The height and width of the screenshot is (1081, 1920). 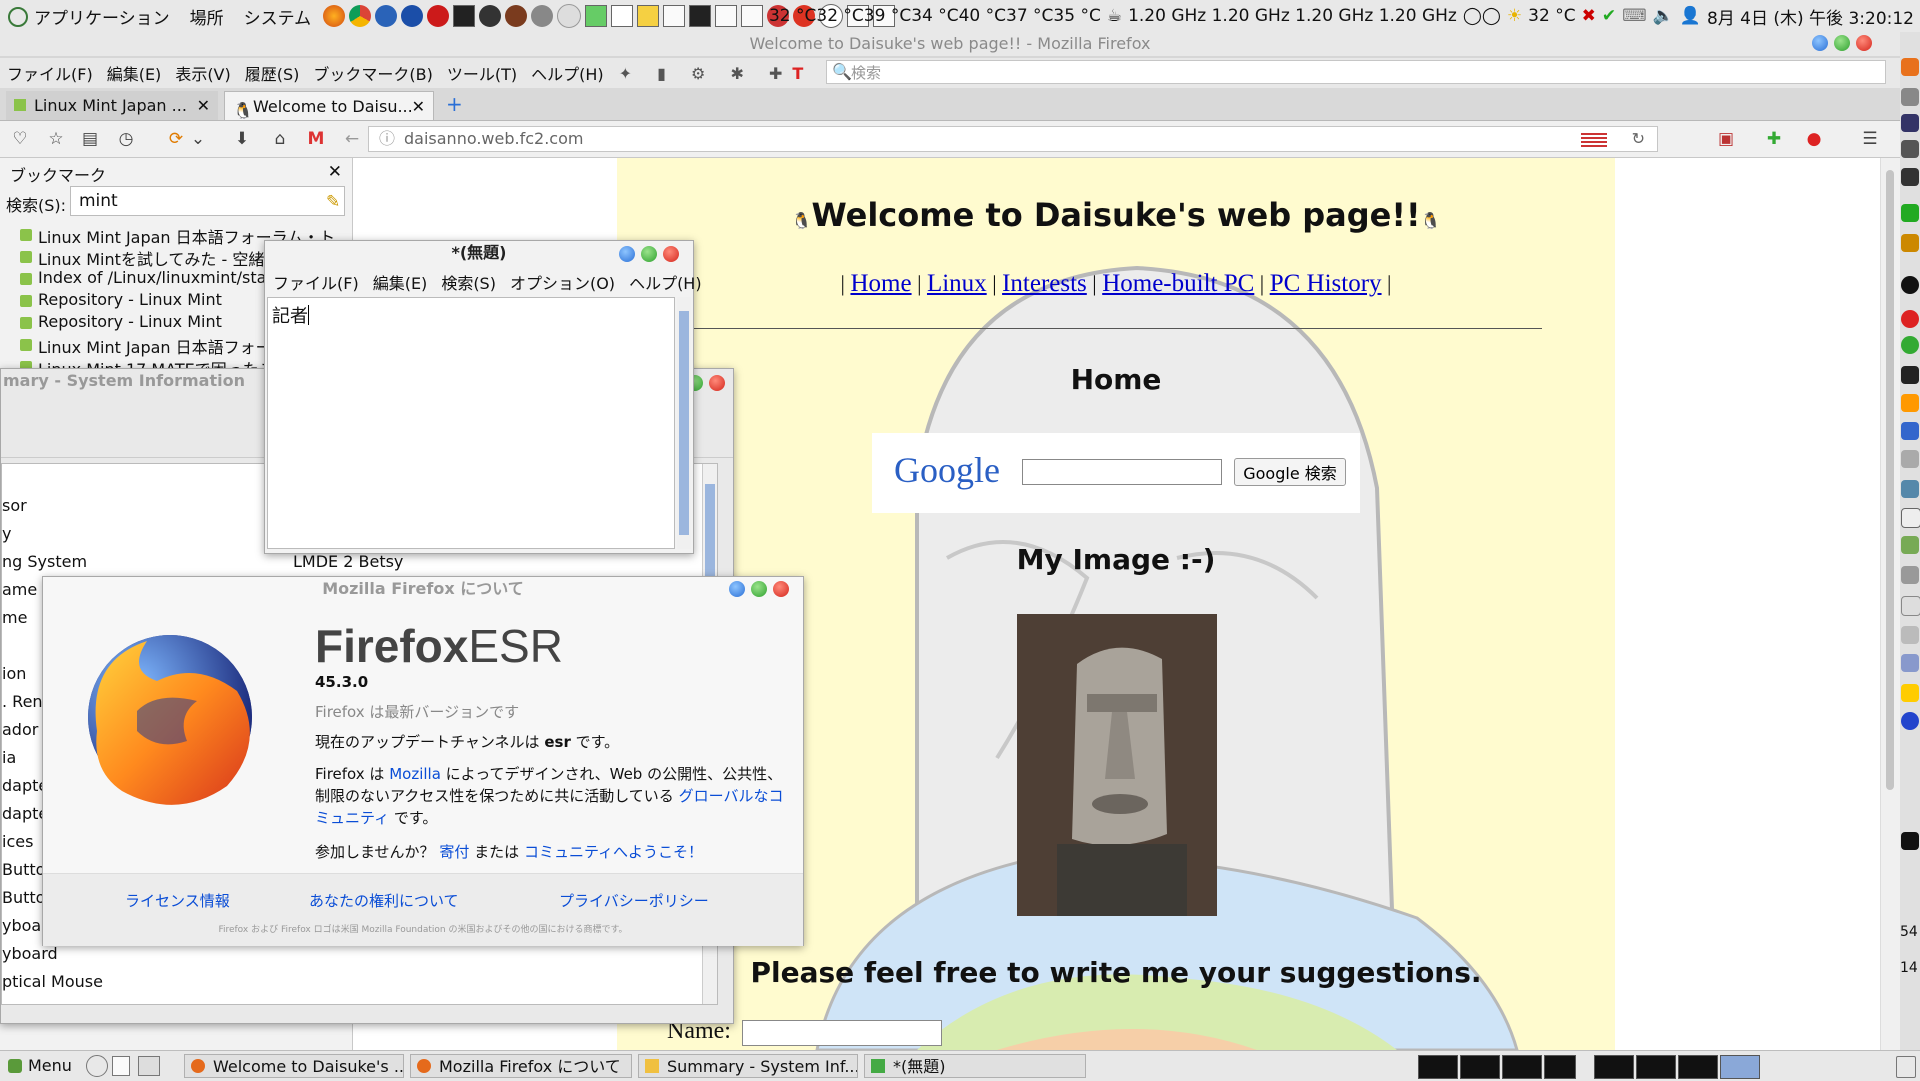 I want to click on scroll-thumb, so click(x=1890, y=480).